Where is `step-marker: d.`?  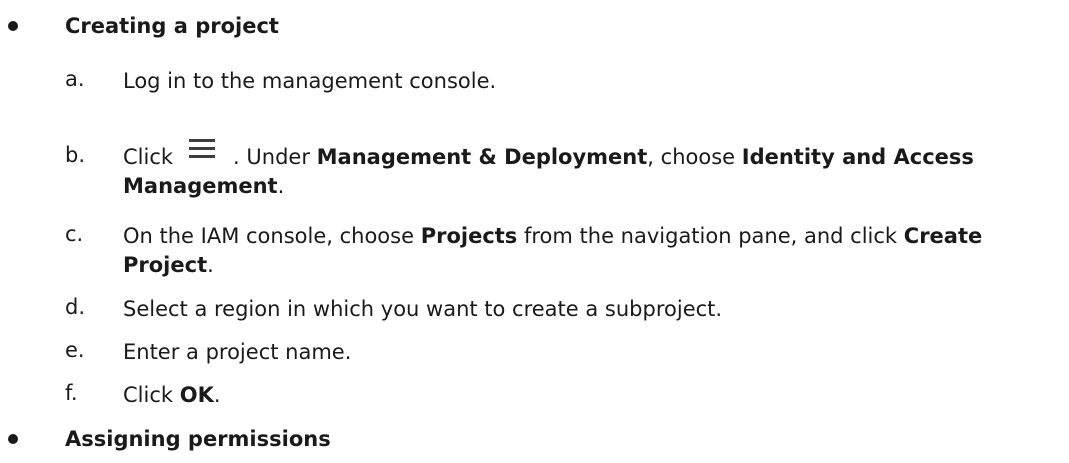
step-marker: d. is located at coordinates (75, 307).